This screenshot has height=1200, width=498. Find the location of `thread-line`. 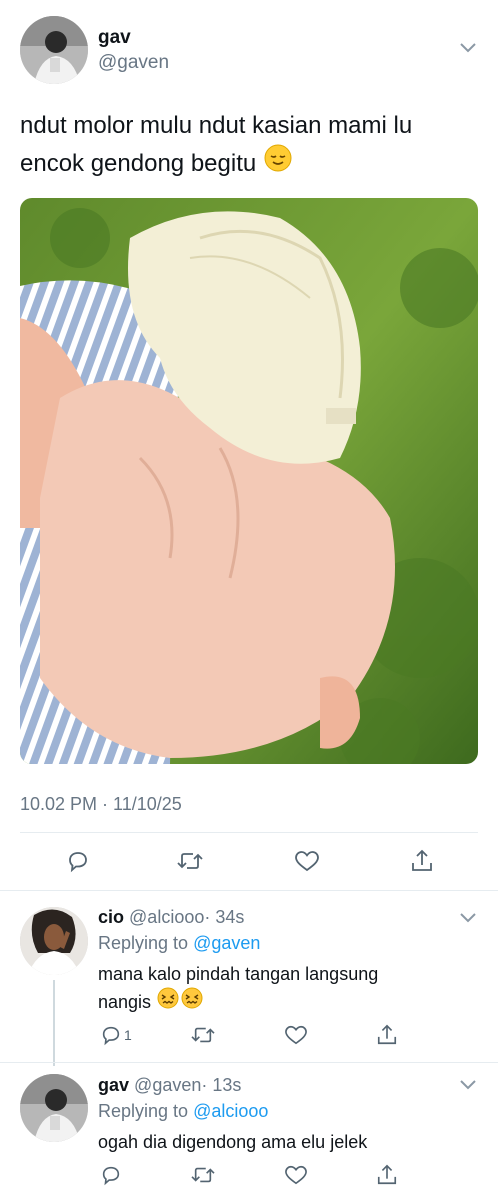

thread-line is located at coordinates (54, 1023).